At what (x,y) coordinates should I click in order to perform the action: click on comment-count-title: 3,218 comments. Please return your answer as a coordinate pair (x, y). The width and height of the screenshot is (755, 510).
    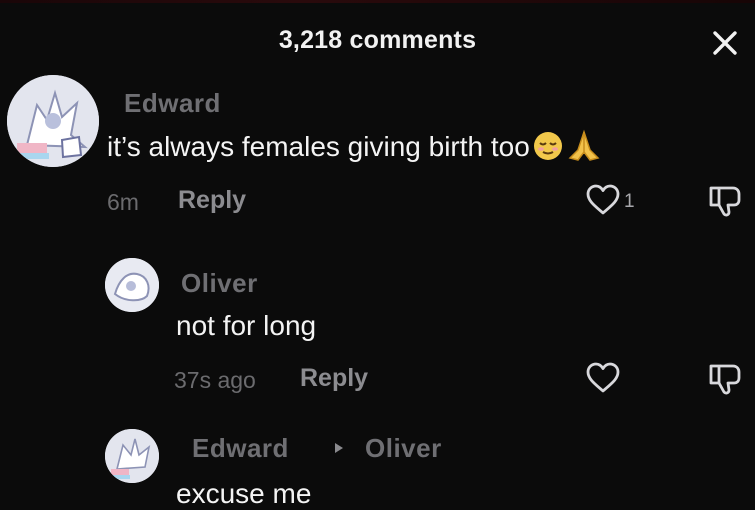
    Looking at the image, I should click on (377, 40).